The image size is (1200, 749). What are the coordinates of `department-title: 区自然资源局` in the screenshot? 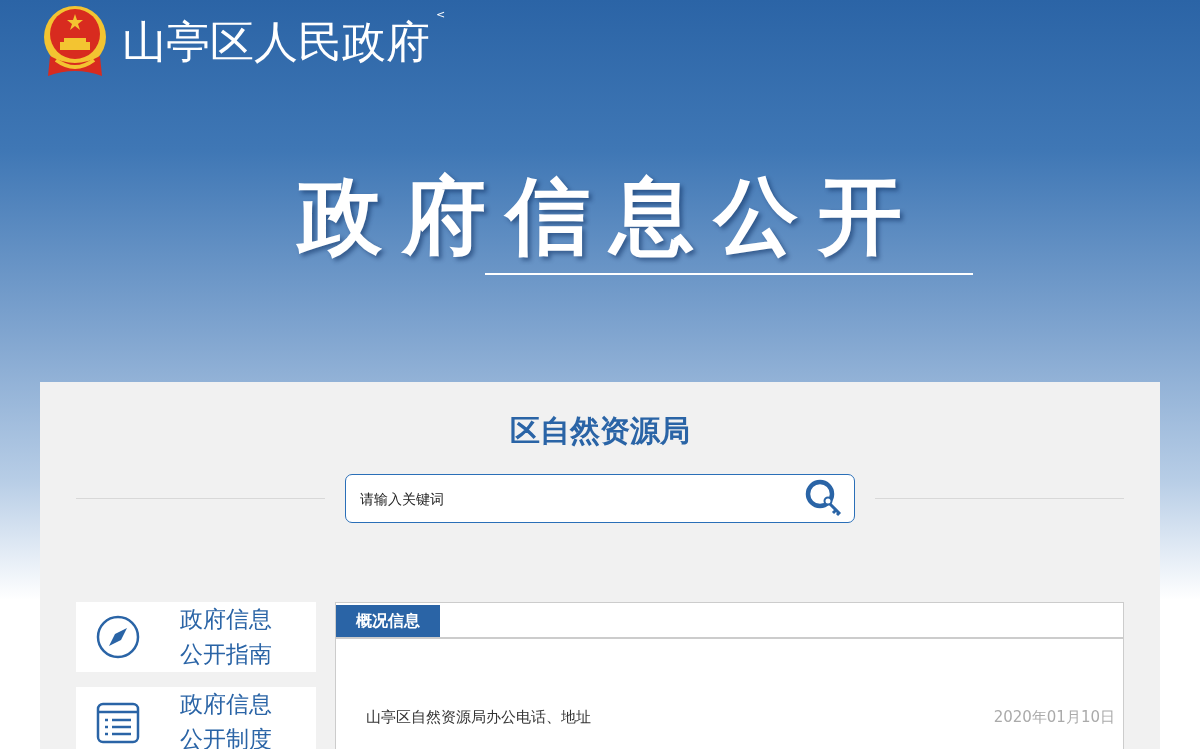 It's located at (600, 431).